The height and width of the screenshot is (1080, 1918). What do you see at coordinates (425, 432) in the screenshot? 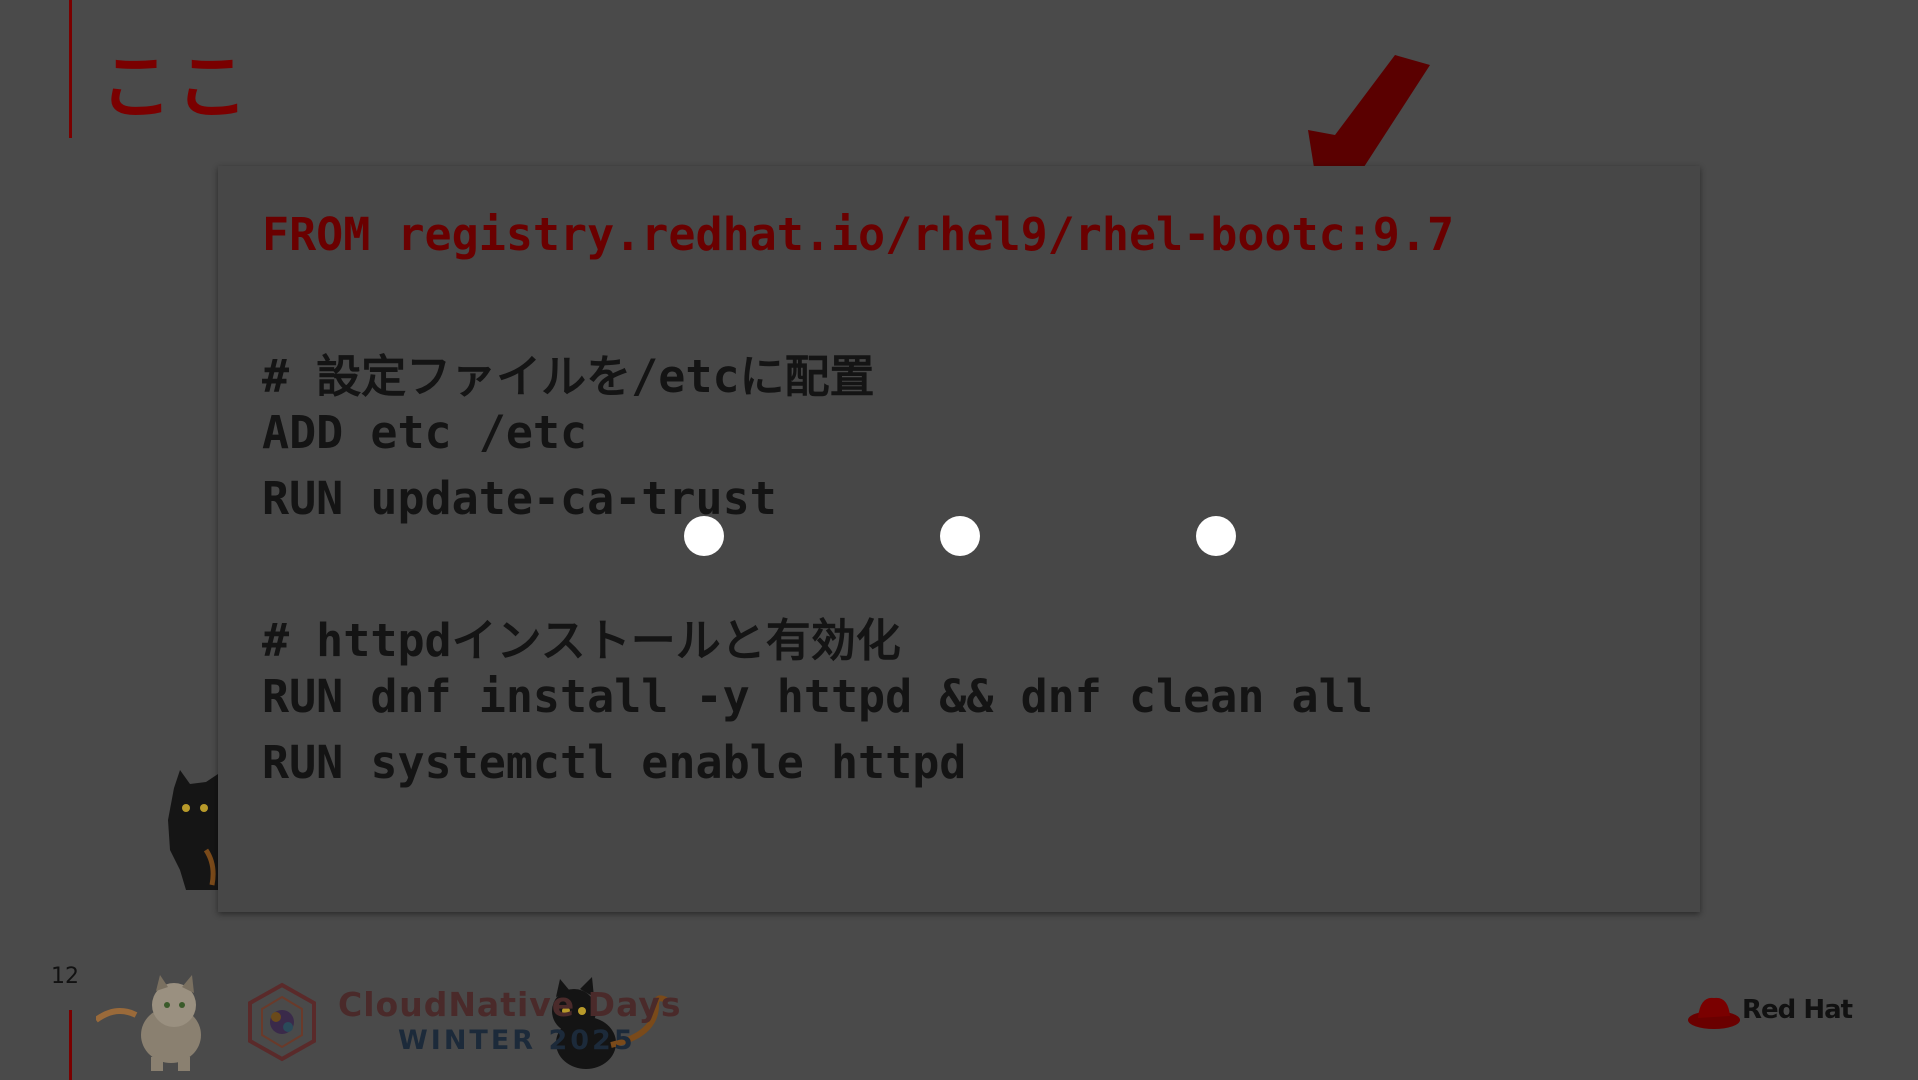
I see `code-line-add: ADD etc /etc` at bounding box center [425, 432].